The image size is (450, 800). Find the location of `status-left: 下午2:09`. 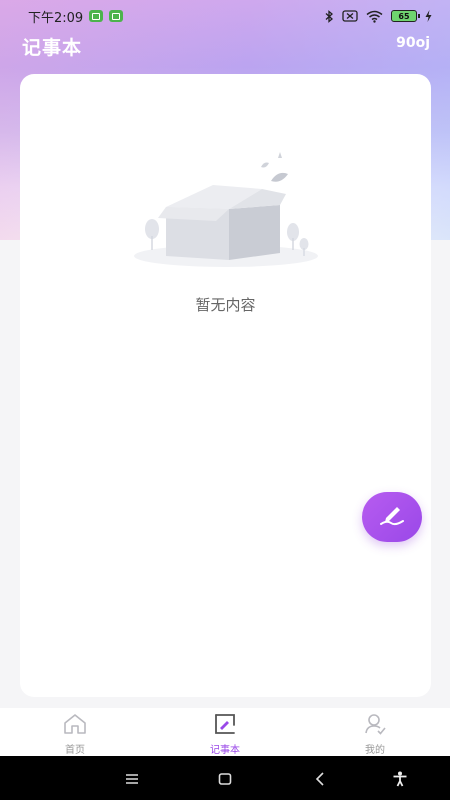

status-left: 下午2:09 is located at coordinates (76, 16).